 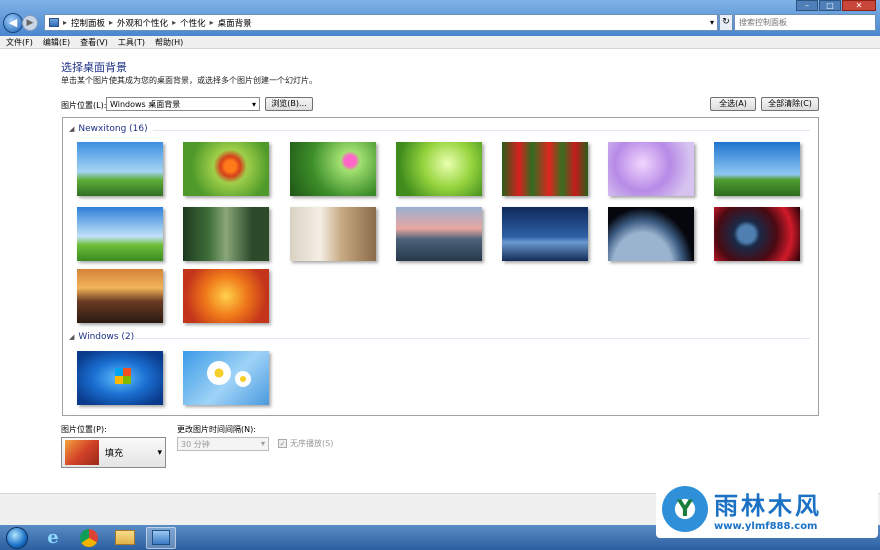 I want to click on back-button: ◀, so click(x=13, y=23).